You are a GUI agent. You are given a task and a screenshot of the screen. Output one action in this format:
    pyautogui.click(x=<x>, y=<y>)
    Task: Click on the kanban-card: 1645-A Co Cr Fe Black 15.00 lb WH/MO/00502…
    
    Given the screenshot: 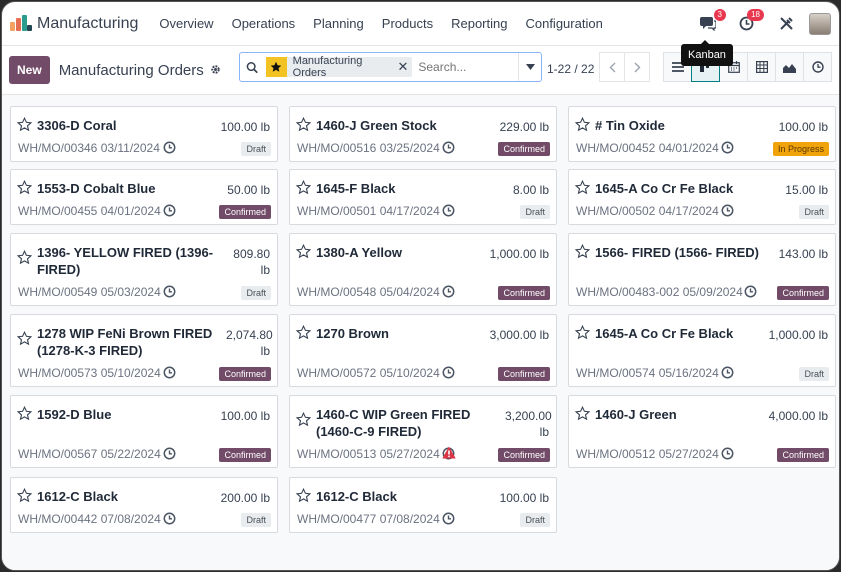 What is the action you would take?
    pyautogui.click(x=702, y=197)
    